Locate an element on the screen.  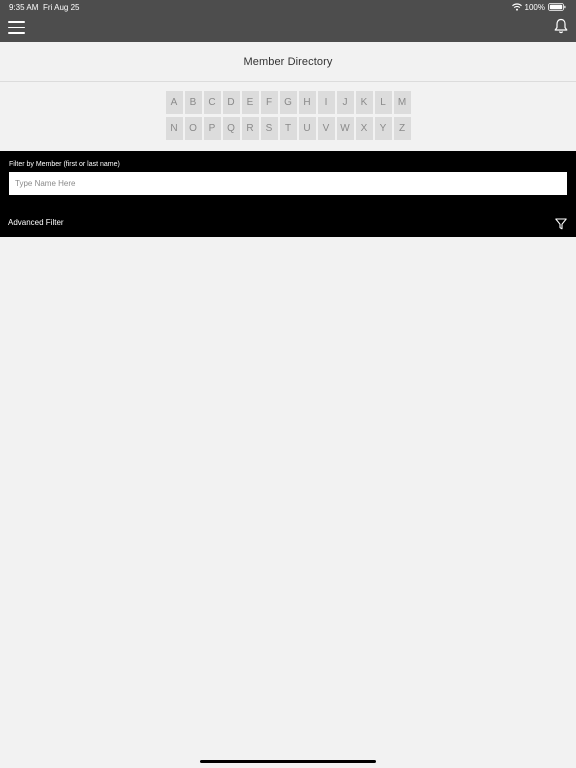
advanced-filter-link: Advanced Filter is located at coordinates (36, 222).